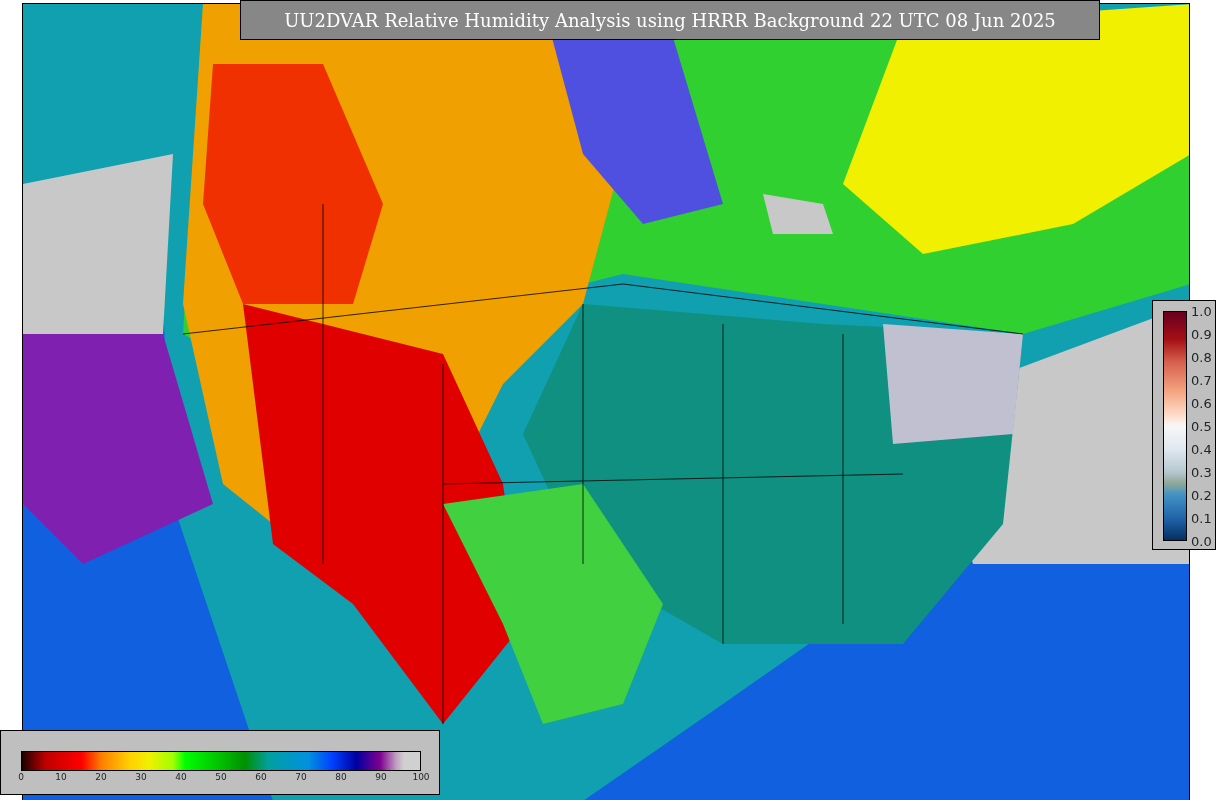  What do you see at coordinates (1201, 426) in the screenshot?
I see `tick-label: 0.5` at bounding box center [1201, 426].